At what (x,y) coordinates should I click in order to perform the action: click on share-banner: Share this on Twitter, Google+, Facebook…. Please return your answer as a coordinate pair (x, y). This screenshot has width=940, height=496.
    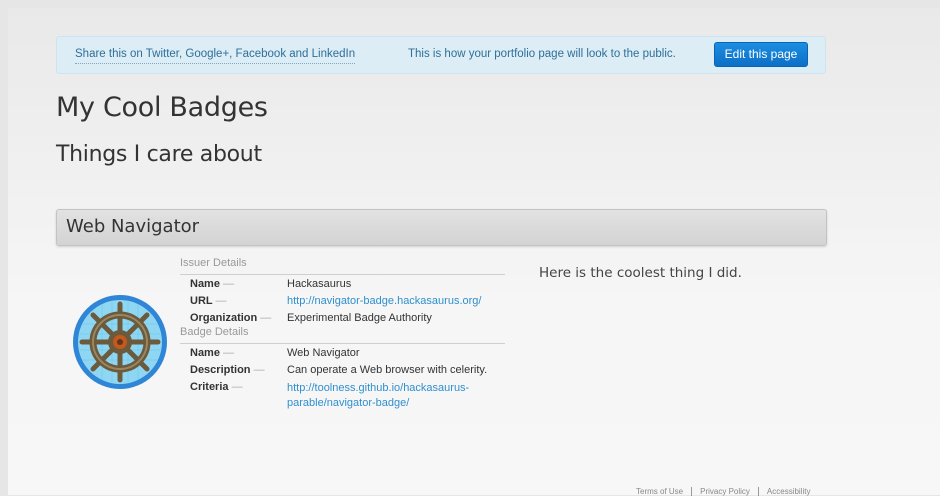
    Looking at the image, I should click on (441, 55).